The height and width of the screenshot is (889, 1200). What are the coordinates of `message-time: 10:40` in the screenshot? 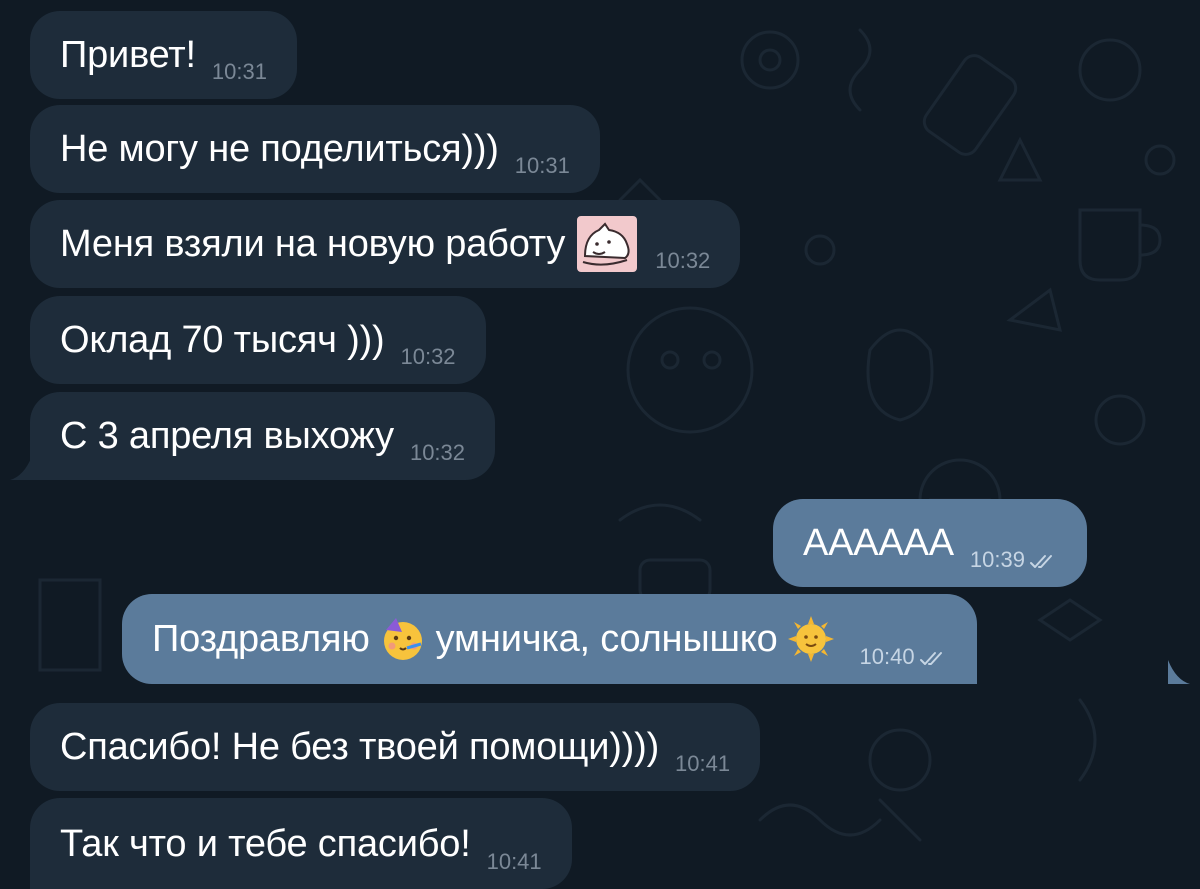 It's located at (903, 657).